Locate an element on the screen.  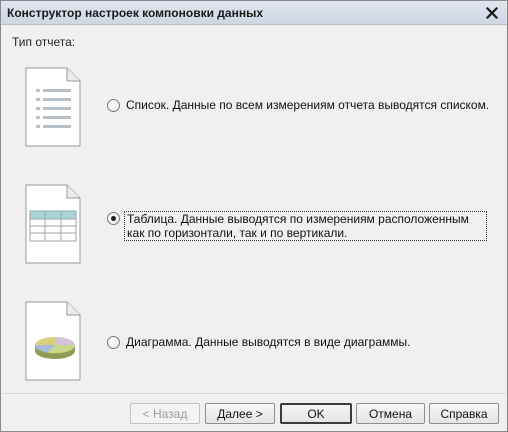
back-button: < Назад is located at coordinates (165, 413).